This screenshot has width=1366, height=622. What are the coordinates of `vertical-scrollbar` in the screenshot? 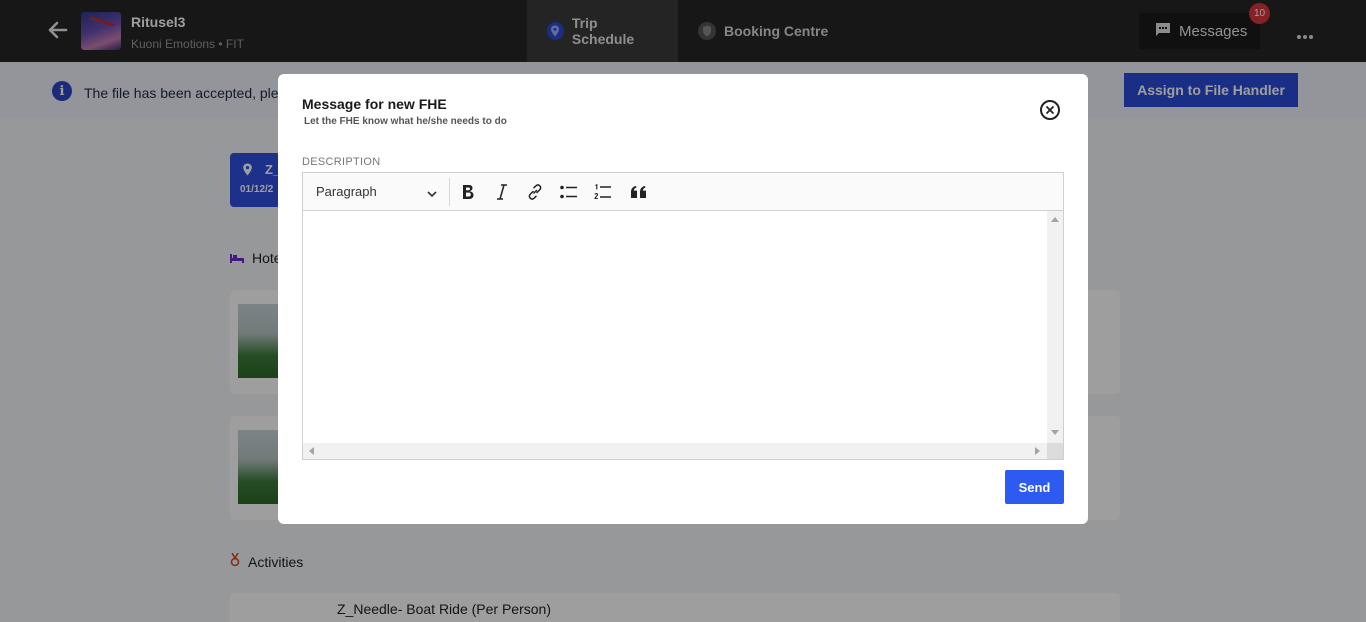 It's located at (1055, 327).